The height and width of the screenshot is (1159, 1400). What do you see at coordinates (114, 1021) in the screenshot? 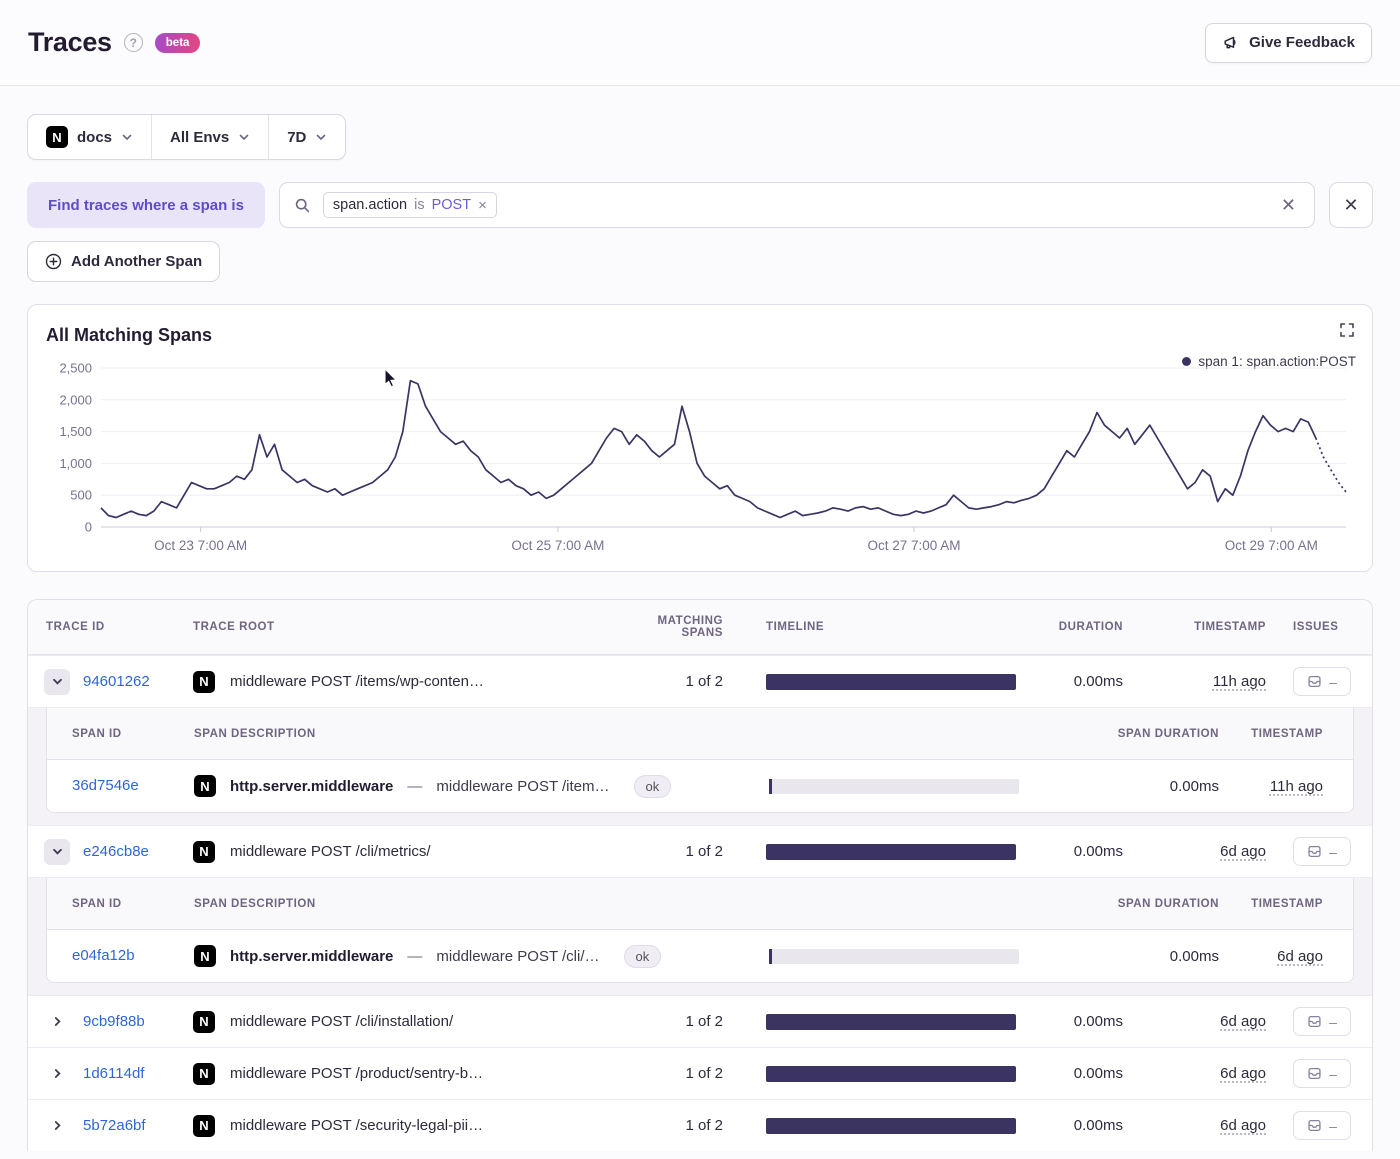
I see `trace-id-link: 9cb9f88b` at bounding box center [114, 1021].